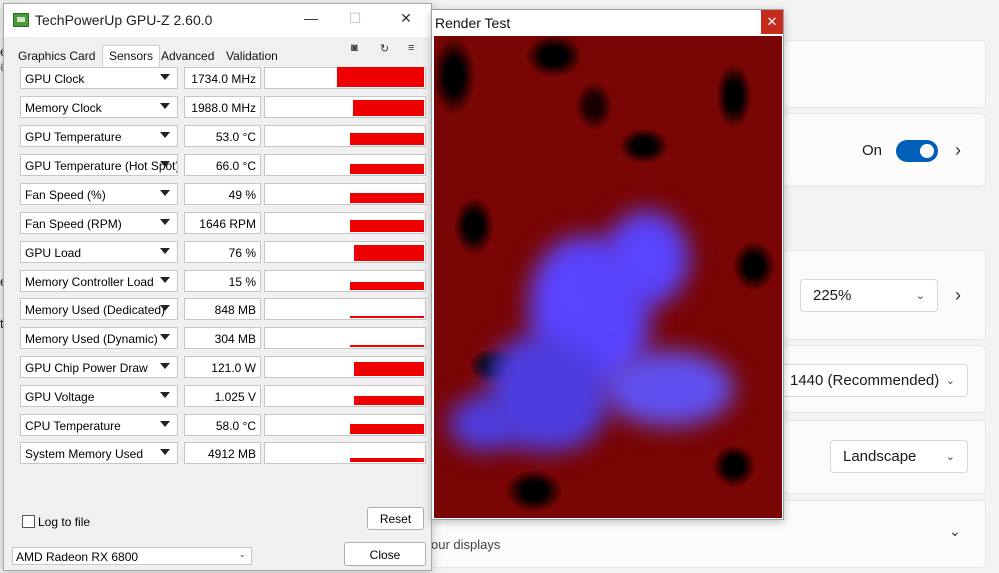  Describe the element at coordinates (354, 48) in the screenshot. I see `camera-icon: ◙` at that location.